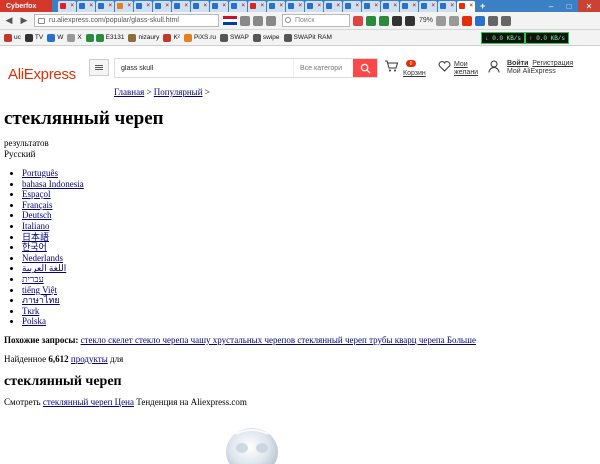 The image size is (600, 464). I want to click on category-select: Все категори, so click(323, 68).